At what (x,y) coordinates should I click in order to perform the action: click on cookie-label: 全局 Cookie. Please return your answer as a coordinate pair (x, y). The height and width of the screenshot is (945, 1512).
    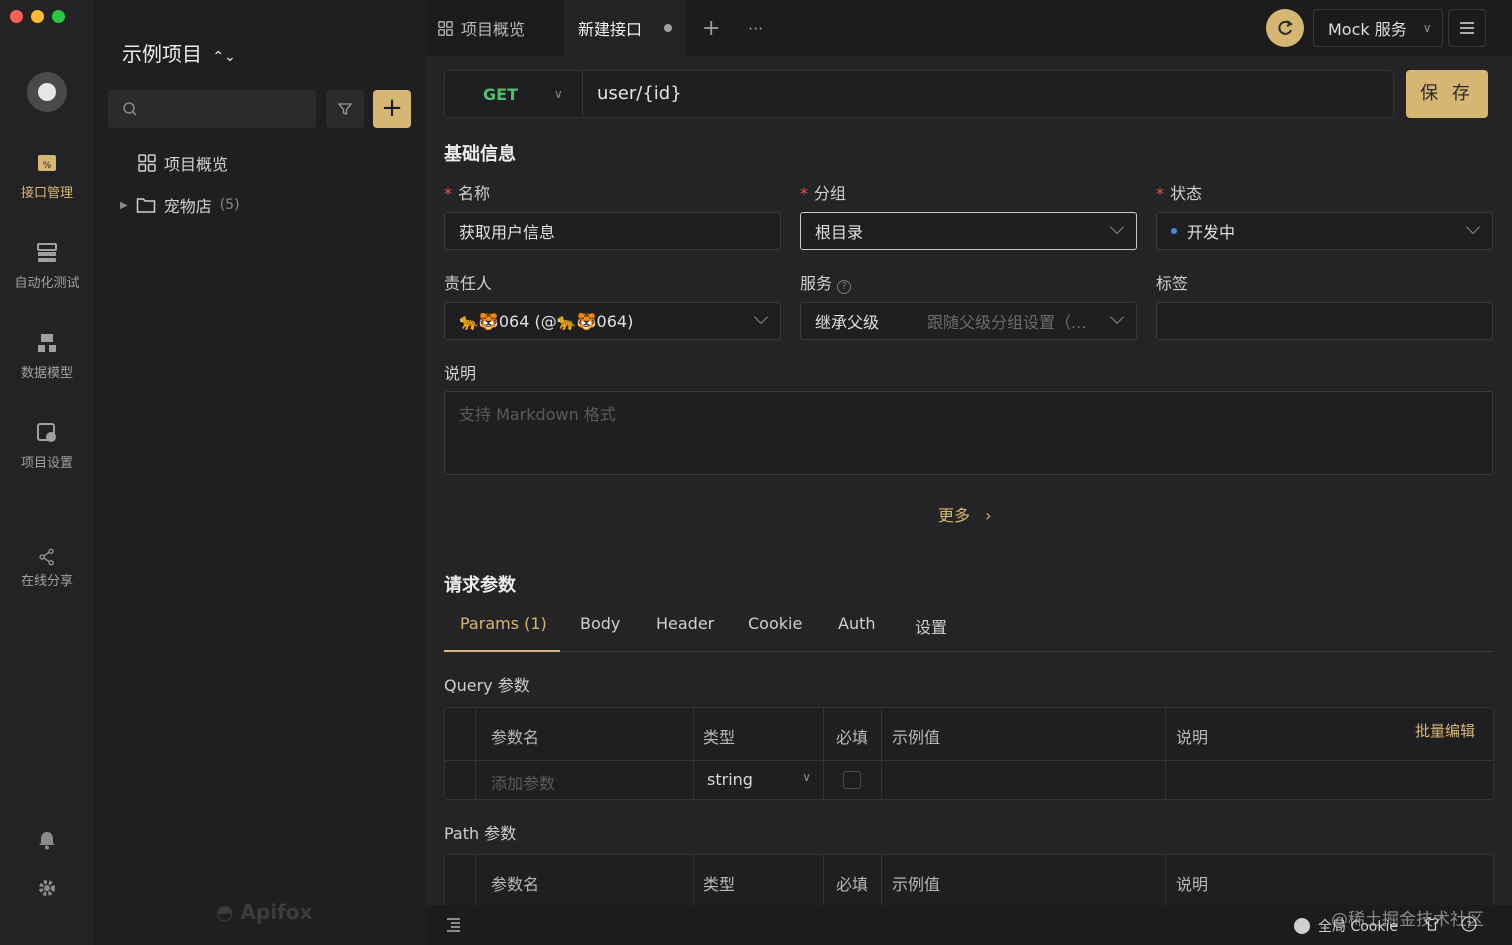
    Looking at the image, I should click on (1358, 927).